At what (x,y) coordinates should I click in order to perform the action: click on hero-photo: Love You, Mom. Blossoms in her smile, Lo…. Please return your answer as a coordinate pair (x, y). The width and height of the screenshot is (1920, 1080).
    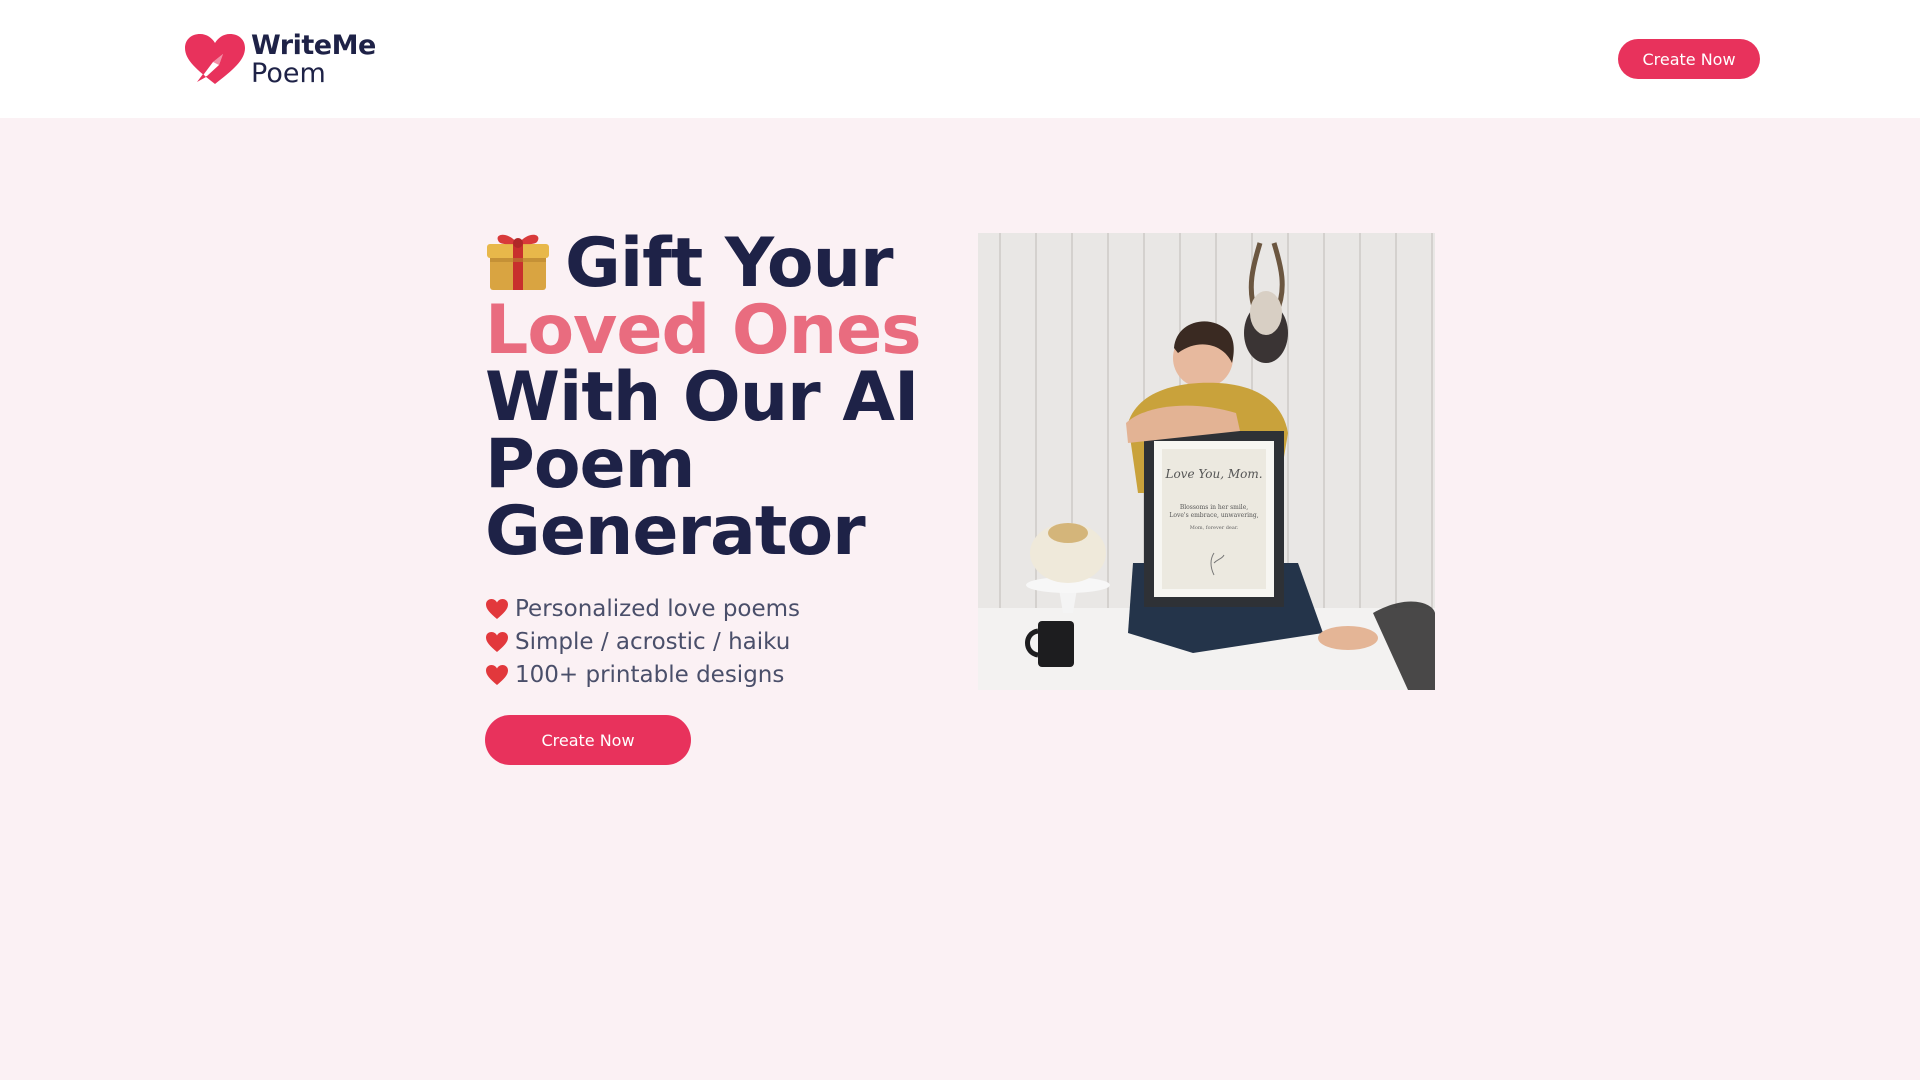
    Looking at the image, I should click on (1206, 461).